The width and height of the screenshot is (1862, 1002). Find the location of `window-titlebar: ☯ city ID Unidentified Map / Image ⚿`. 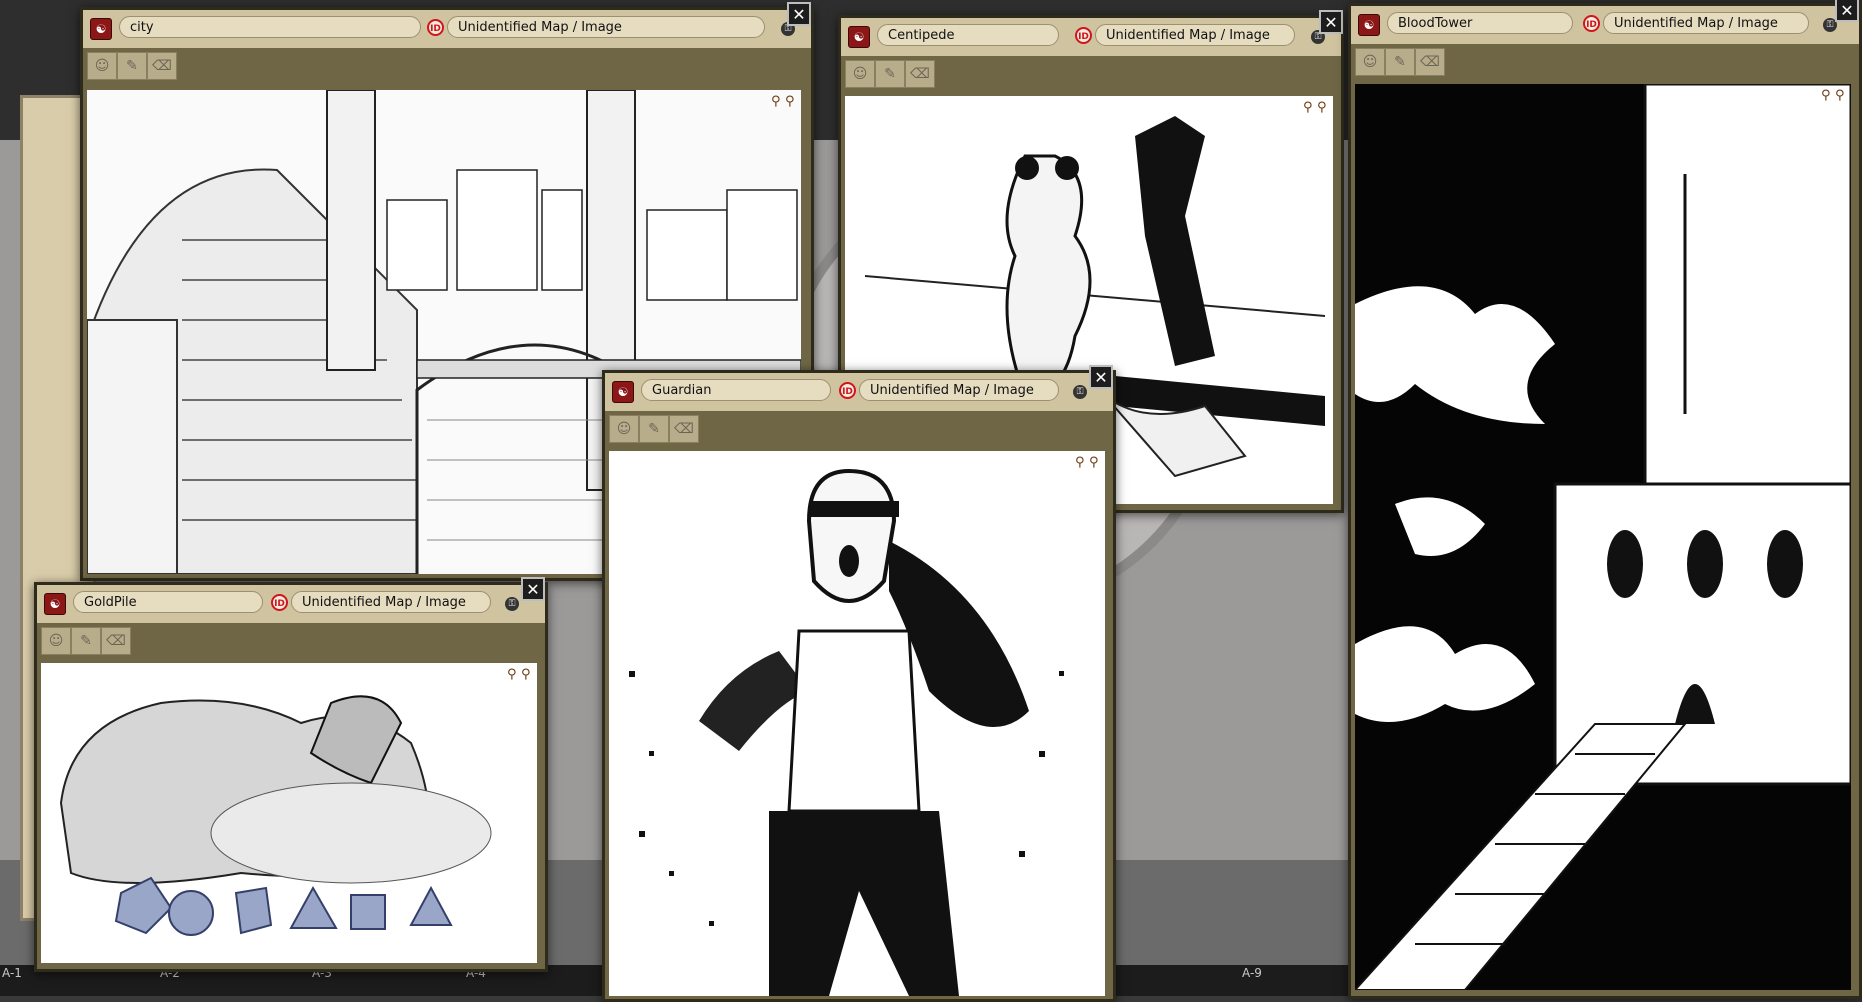

window-titlebar: ☯ city ID Unidentified Map / Image ⚿ is located at coordinates (447, 29).